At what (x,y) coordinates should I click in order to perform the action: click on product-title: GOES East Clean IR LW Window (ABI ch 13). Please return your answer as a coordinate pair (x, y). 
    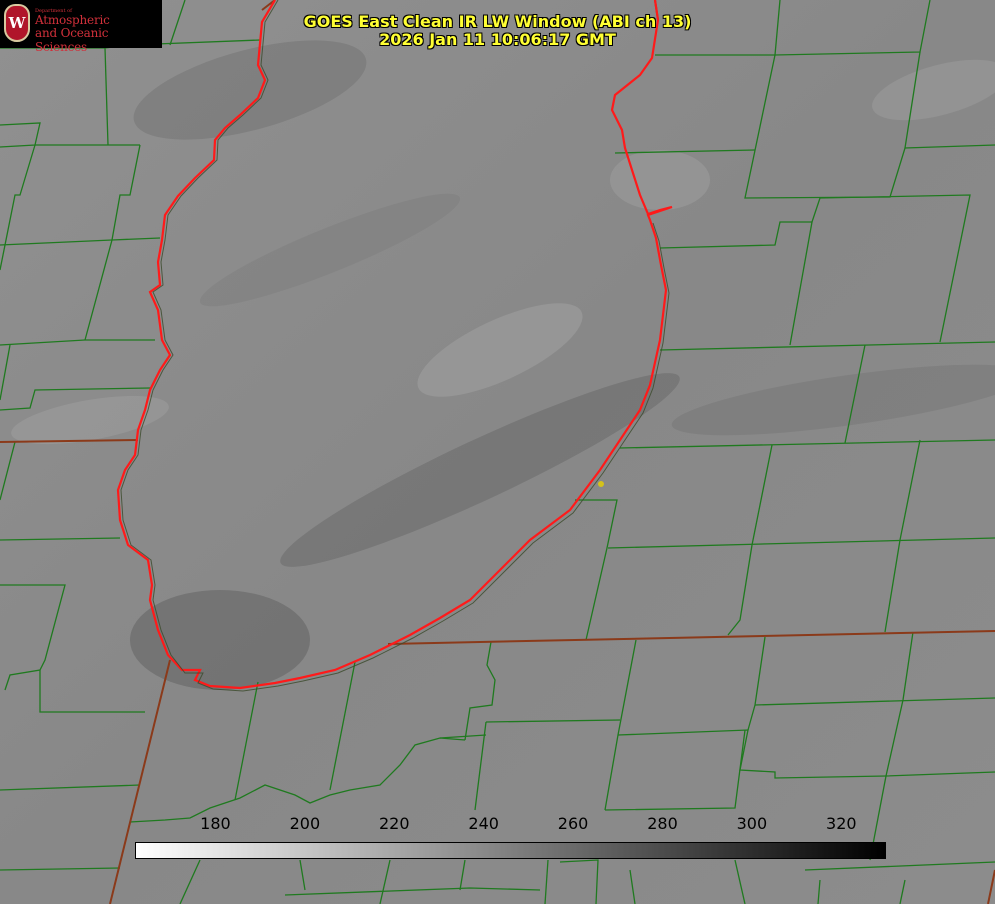
    Looking at the image, I should click on (497, 21).